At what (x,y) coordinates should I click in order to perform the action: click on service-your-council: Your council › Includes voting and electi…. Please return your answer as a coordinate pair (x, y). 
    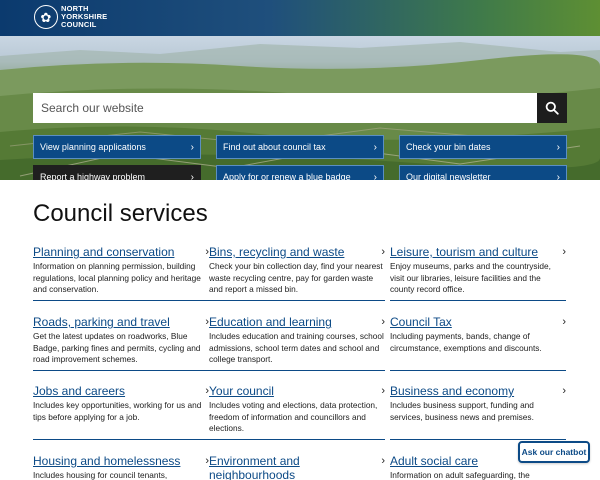
    Looking at the image, I should click on (297, 412).